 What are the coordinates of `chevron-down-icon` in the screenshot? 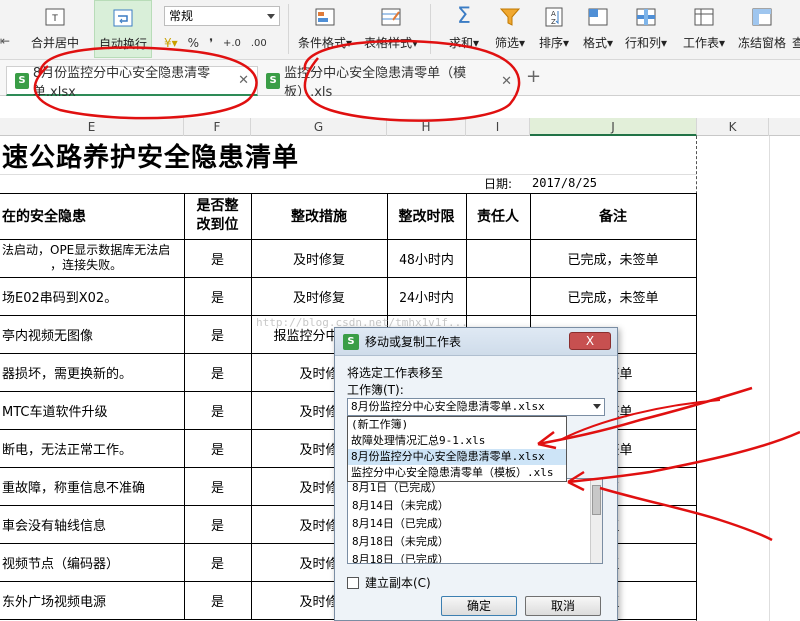 It's located at (597, 406).